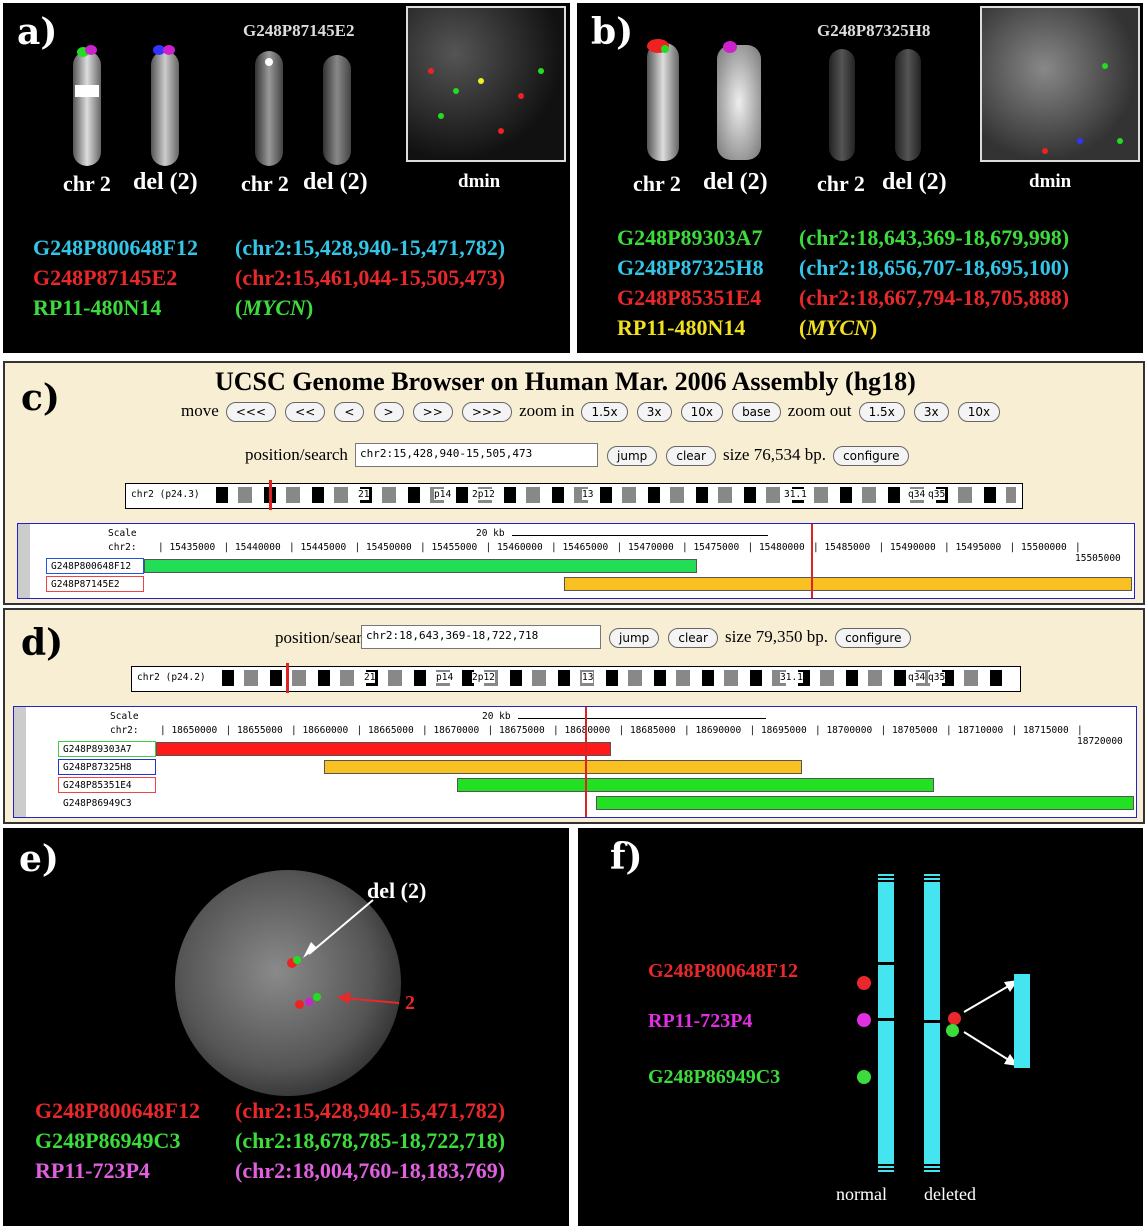 This screenshot has height=1229, width=1146. What do you see at coordinates (385, 730) in the screenshot?
I see `tick-label: | 18665000` at bounding box center [385, 730].